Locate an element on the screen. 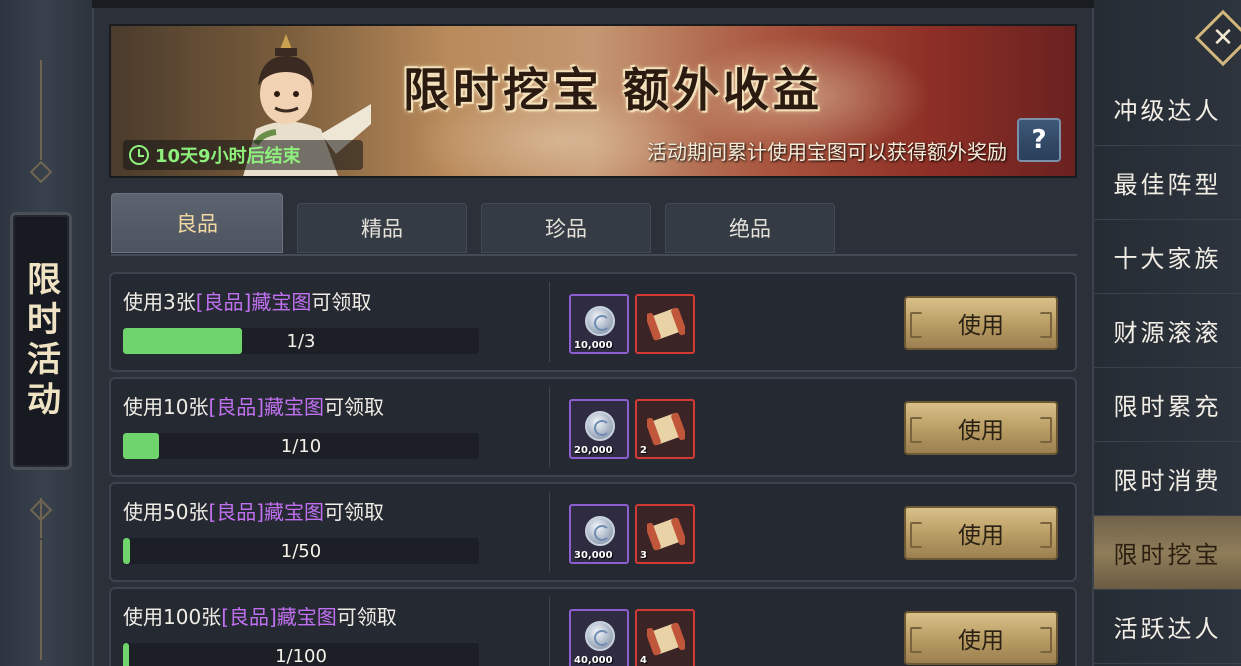 This screenshot has width=1241, height=666. close-icon: ✕ is located at coordinates (1222, 38).